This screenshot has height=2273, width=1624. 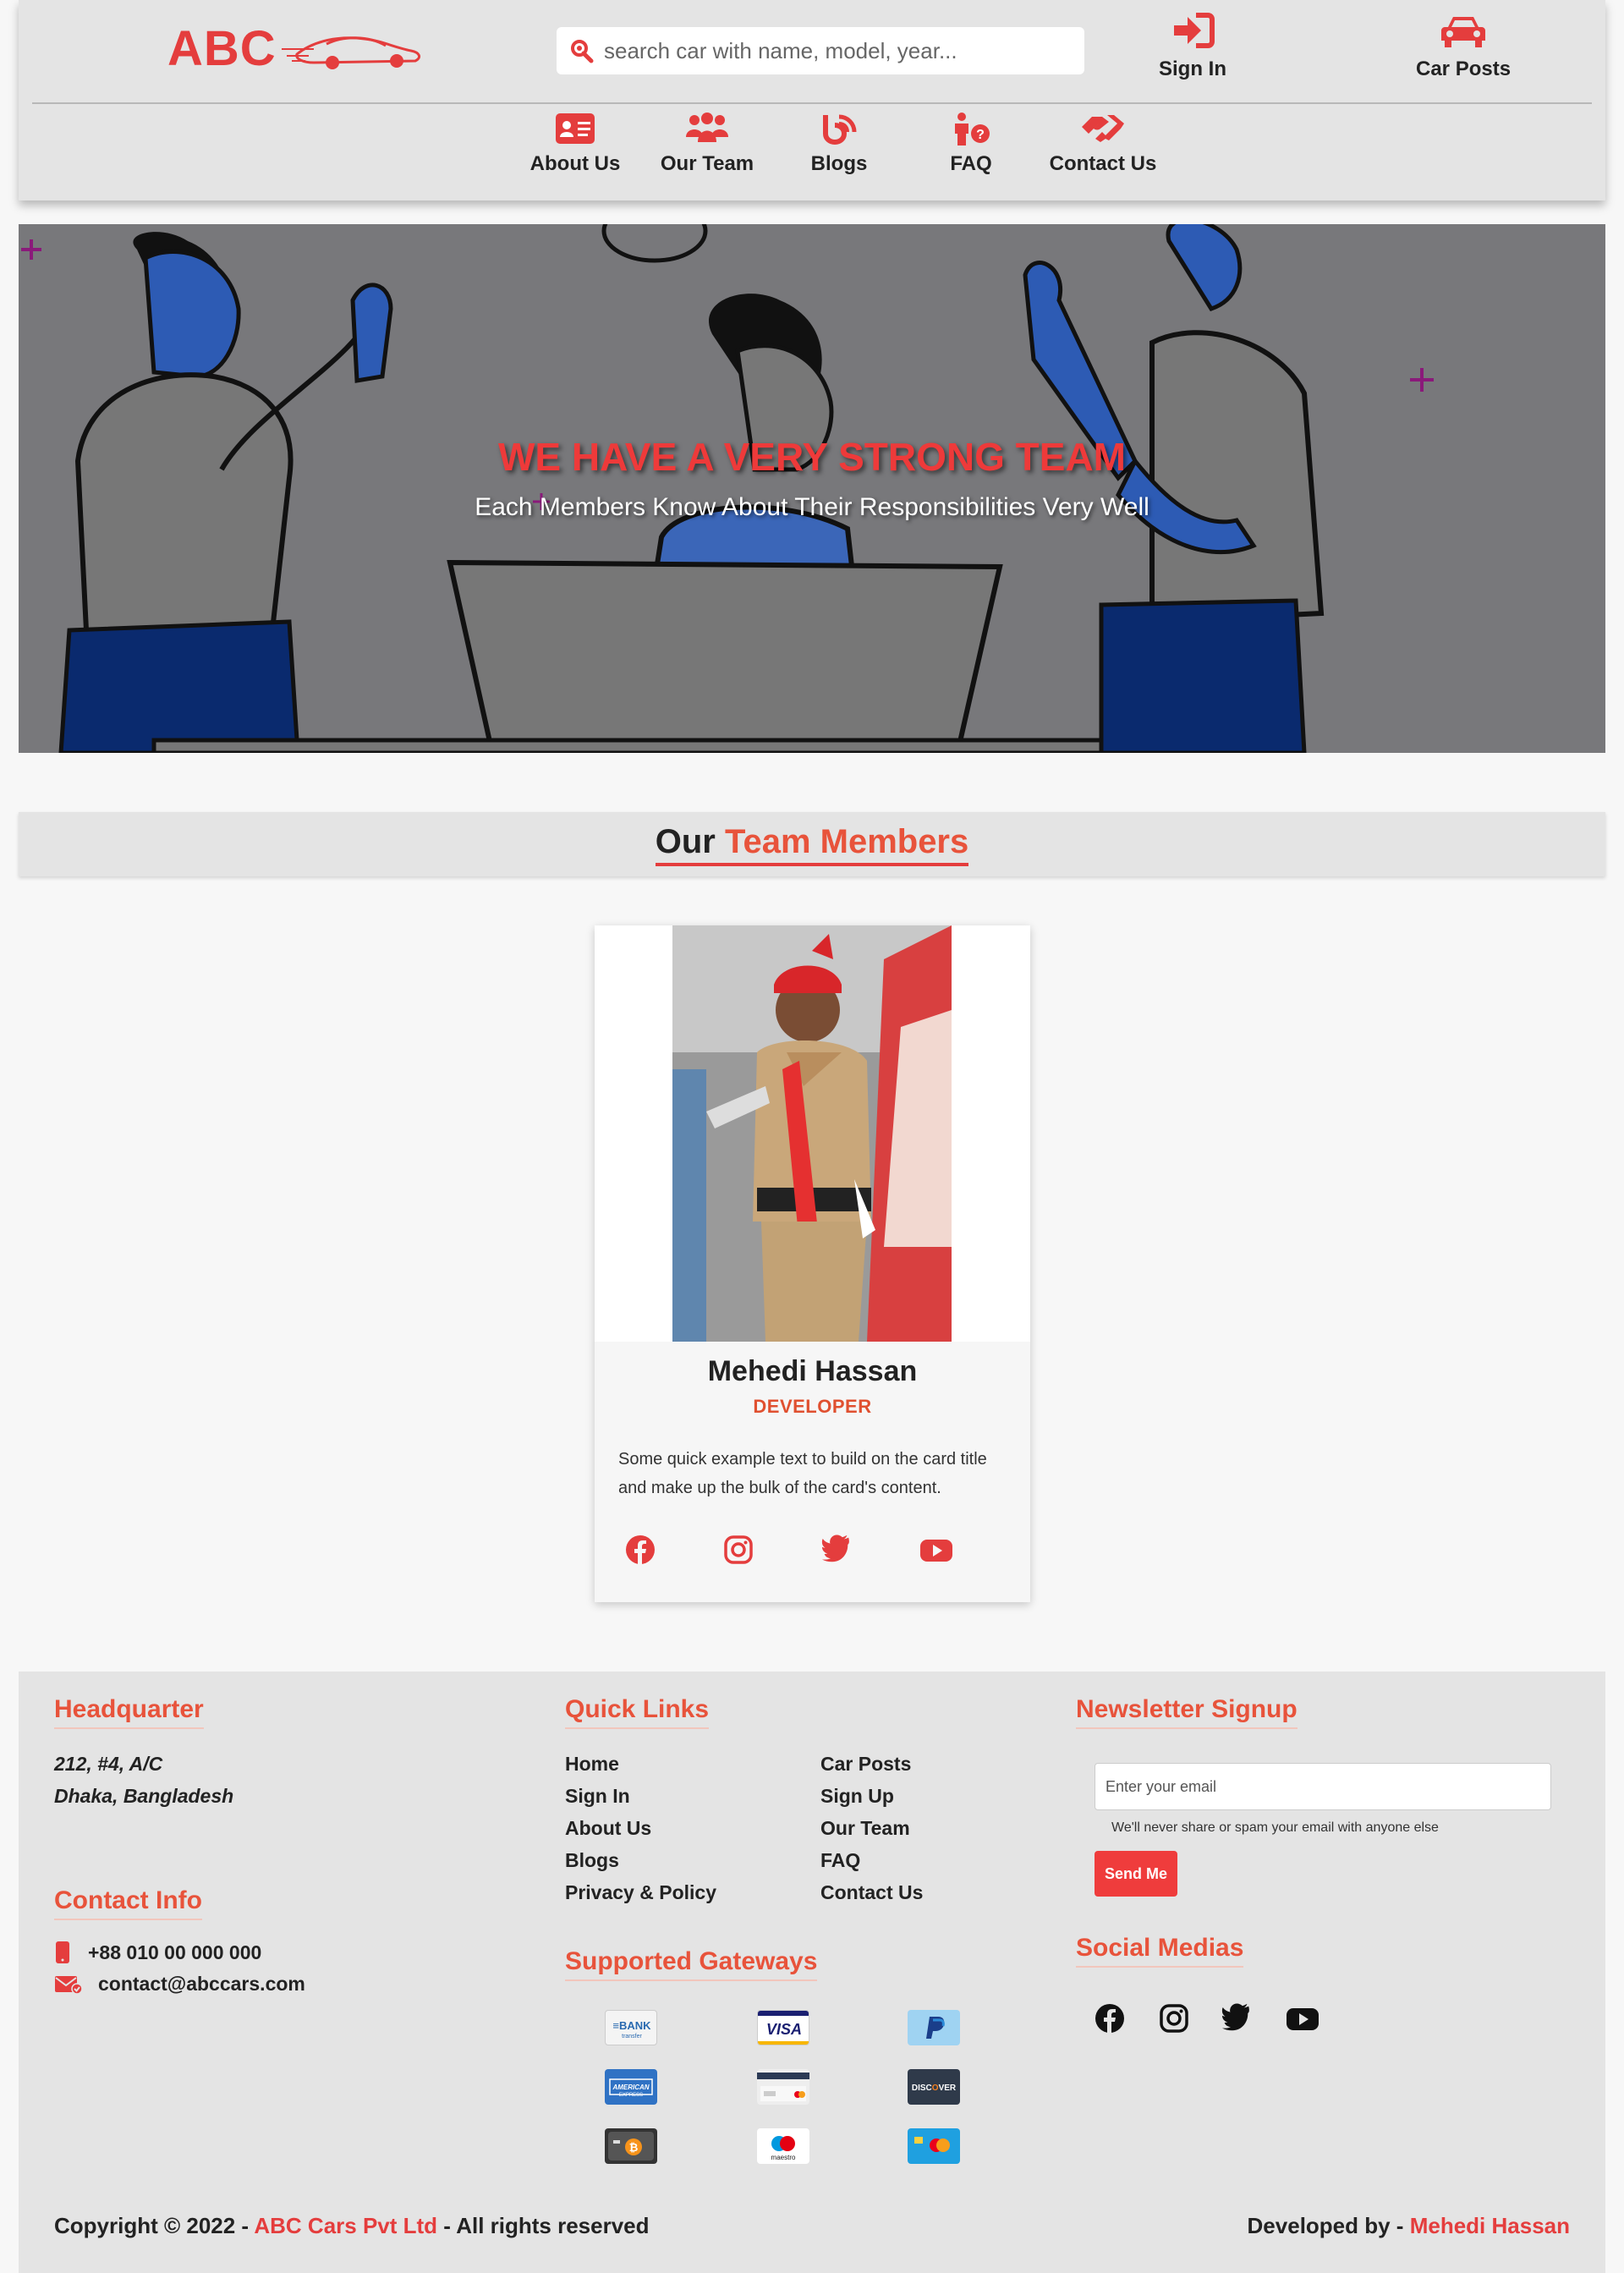 I want to click on nav-item-contact-us: Contact Us, so click(x=1103, y=144).